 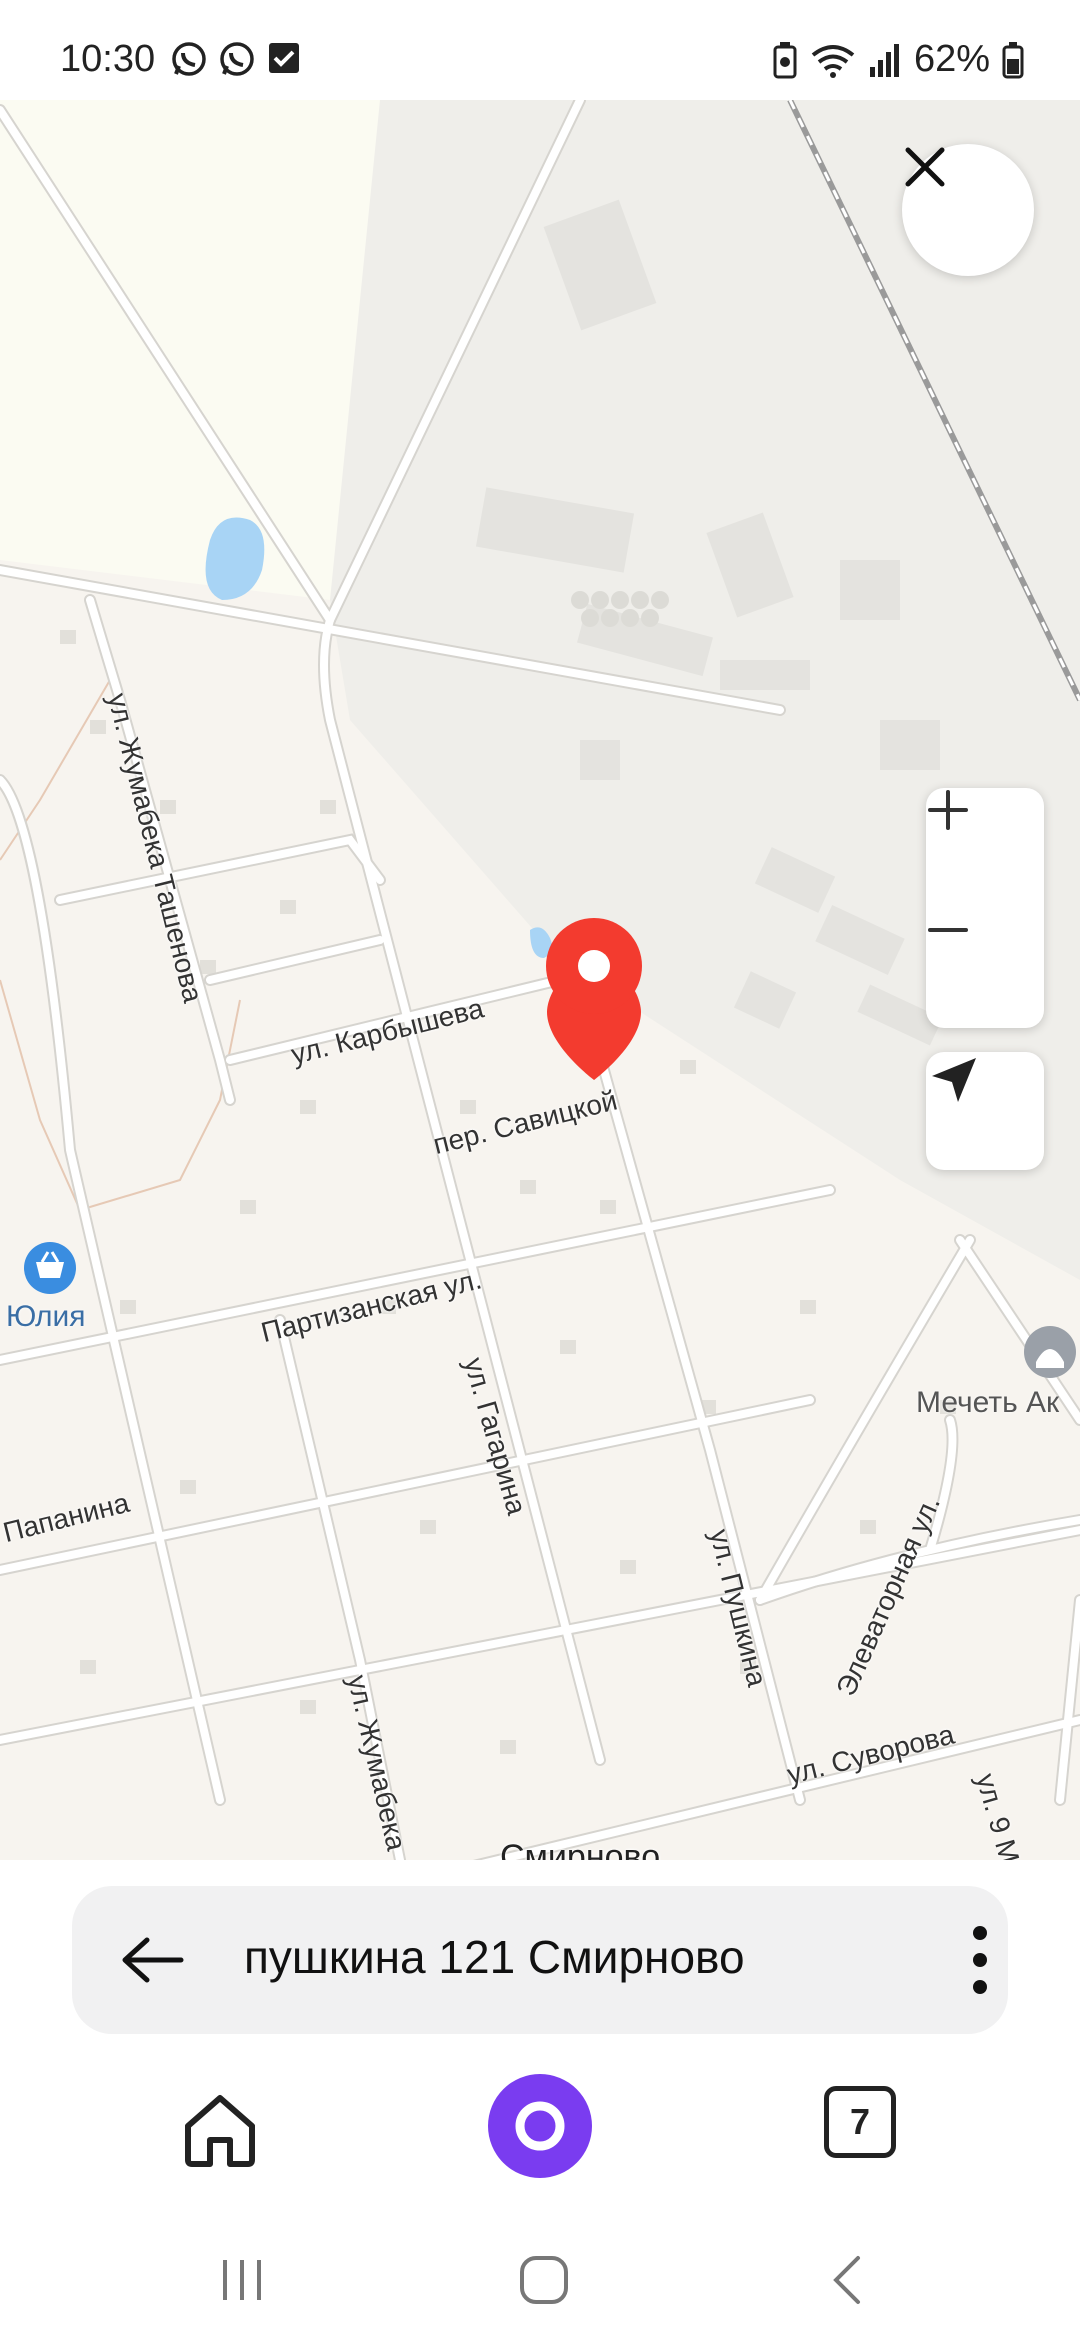 I want to click on battery-icon, so click(x=1013, y=59).